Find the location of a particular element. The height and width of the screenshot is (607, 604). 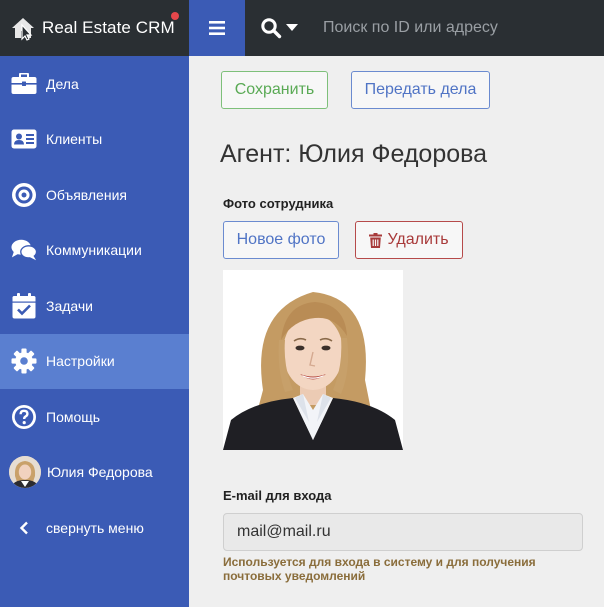

sidebar-item-label: Дела is located at coordinates (62, 83).